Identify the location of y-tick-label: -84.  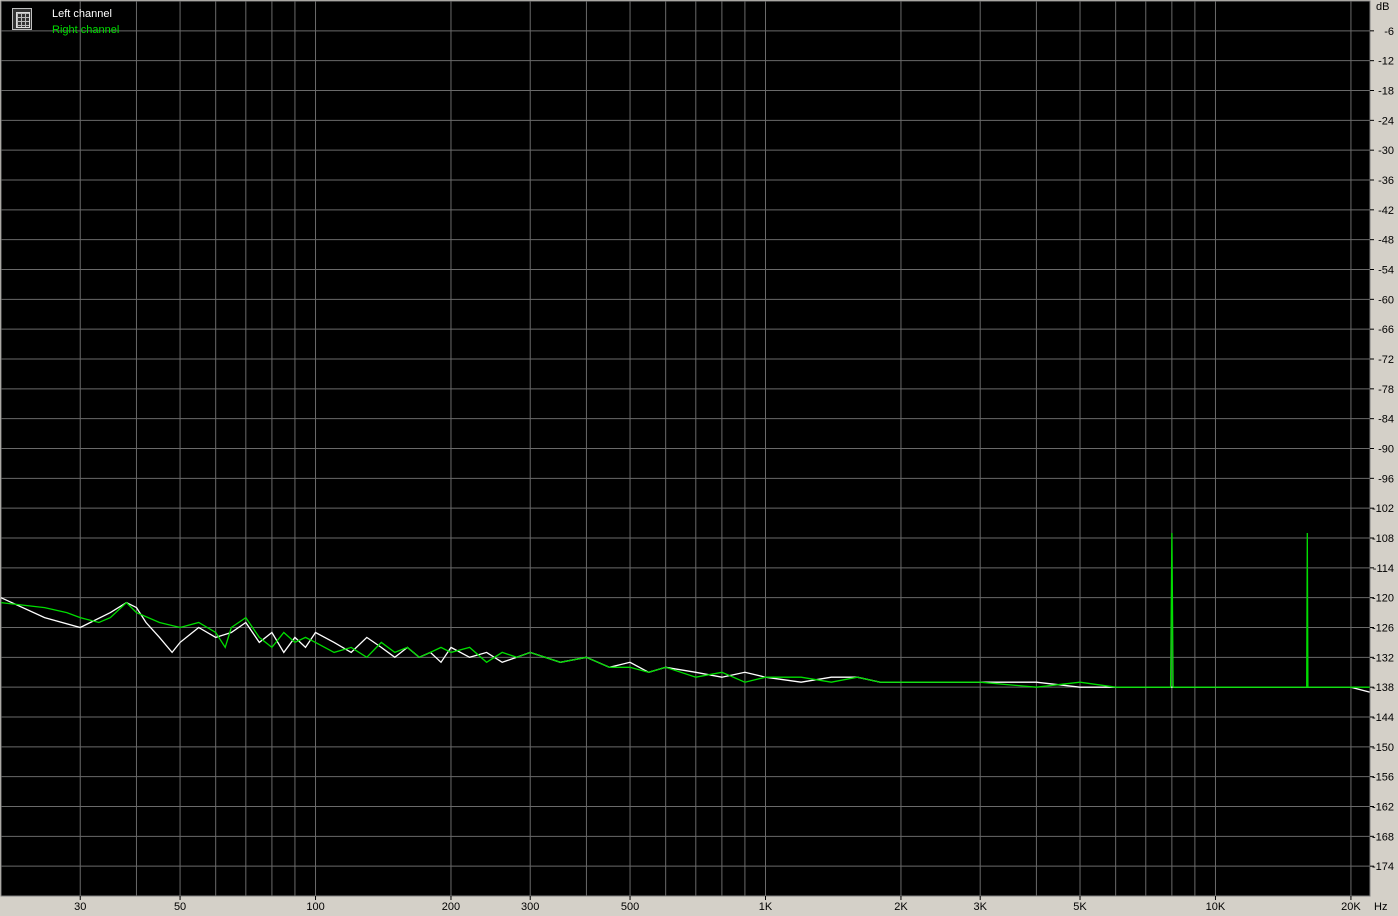
(1386, 420).